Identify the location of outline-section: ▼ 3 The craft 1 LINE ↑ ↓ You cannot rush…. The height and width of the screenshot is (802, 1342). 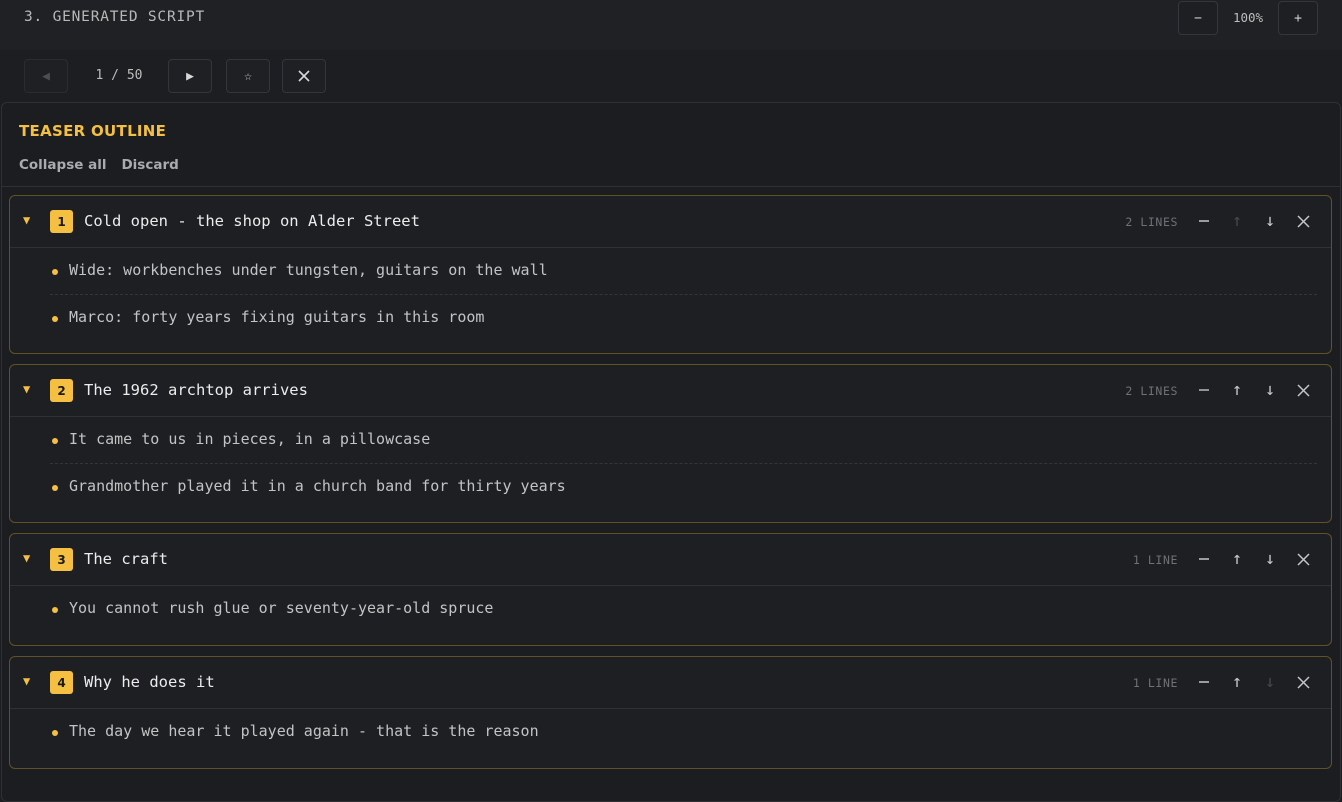
(670, 589).